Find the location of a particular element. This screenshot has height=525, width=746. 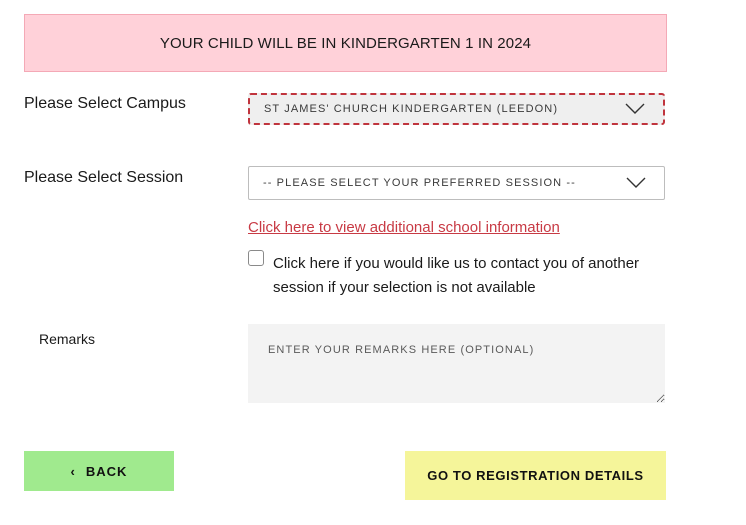

remarks-textarea is located at coordinates (456, 363).